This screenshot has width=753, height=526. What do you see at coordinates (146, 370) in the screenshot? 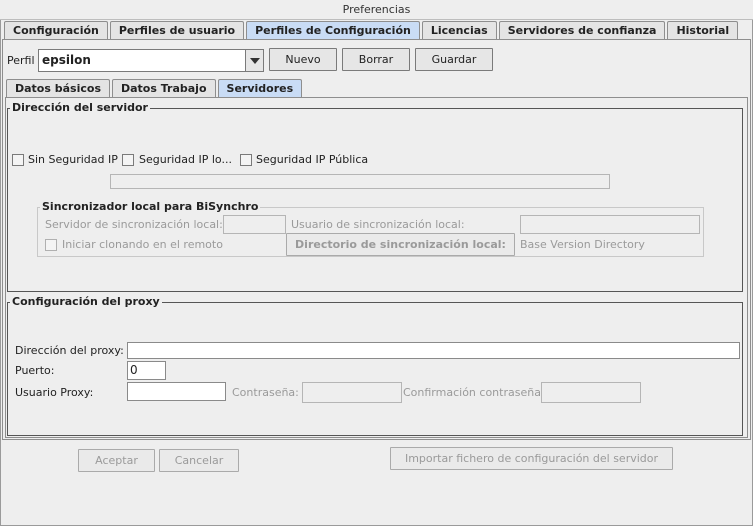
I see `proxy-port-field: 0` at bounding box center [146, 370].